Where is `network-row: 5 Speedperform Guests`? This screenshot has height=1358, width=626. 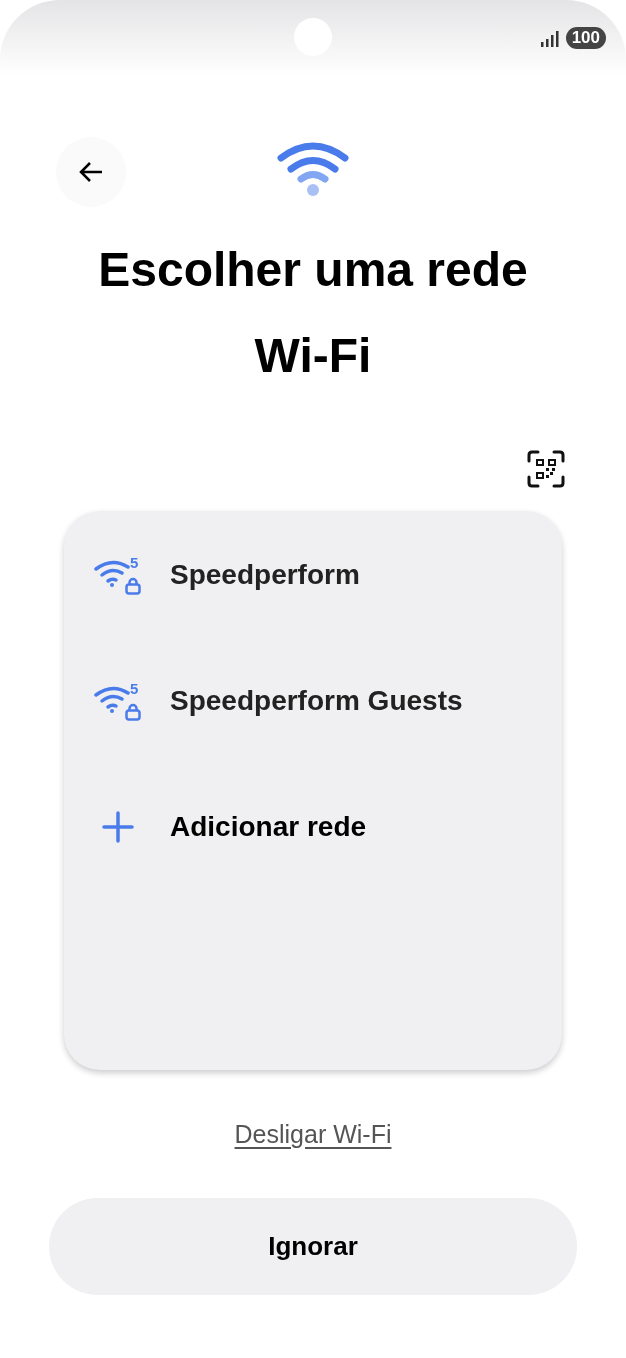
network-row: 5 Speedperform Guests is located at coordinates (313, 731).